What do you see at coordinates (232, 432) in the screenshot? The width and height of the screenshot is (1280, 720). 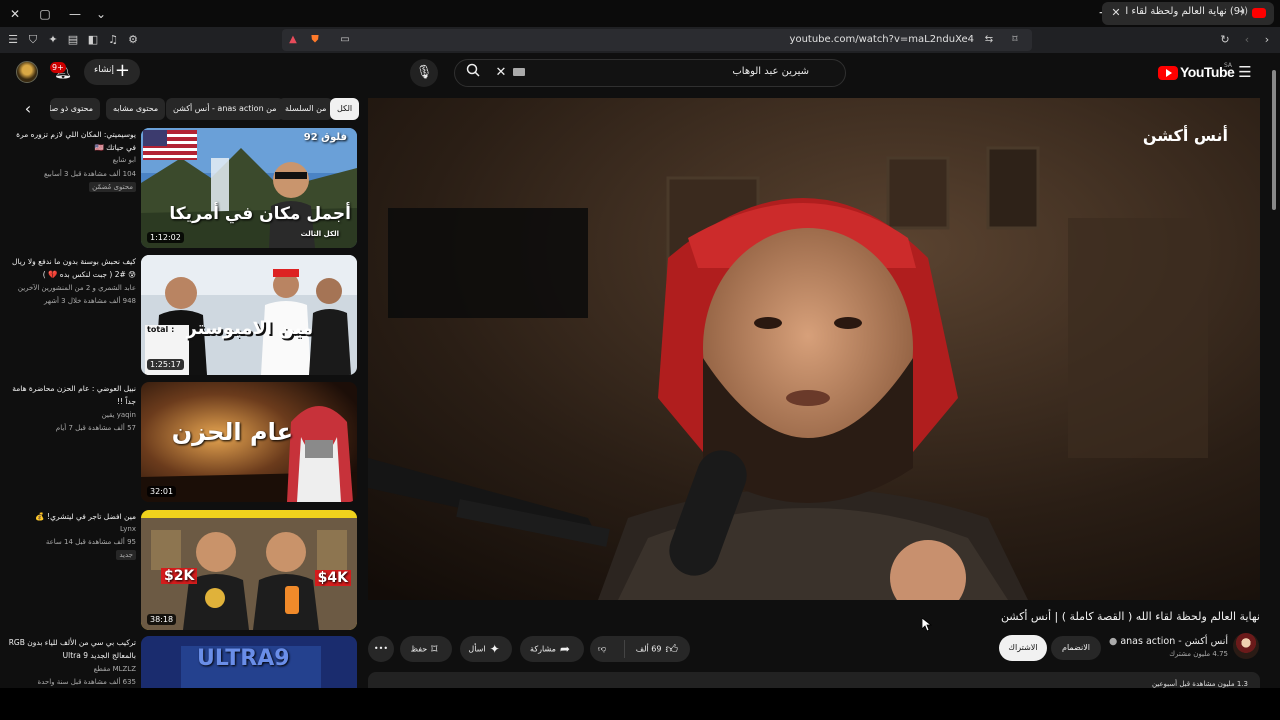 I see `thumbnail-caption: عام الحزن` at bounding box center [232, 432].